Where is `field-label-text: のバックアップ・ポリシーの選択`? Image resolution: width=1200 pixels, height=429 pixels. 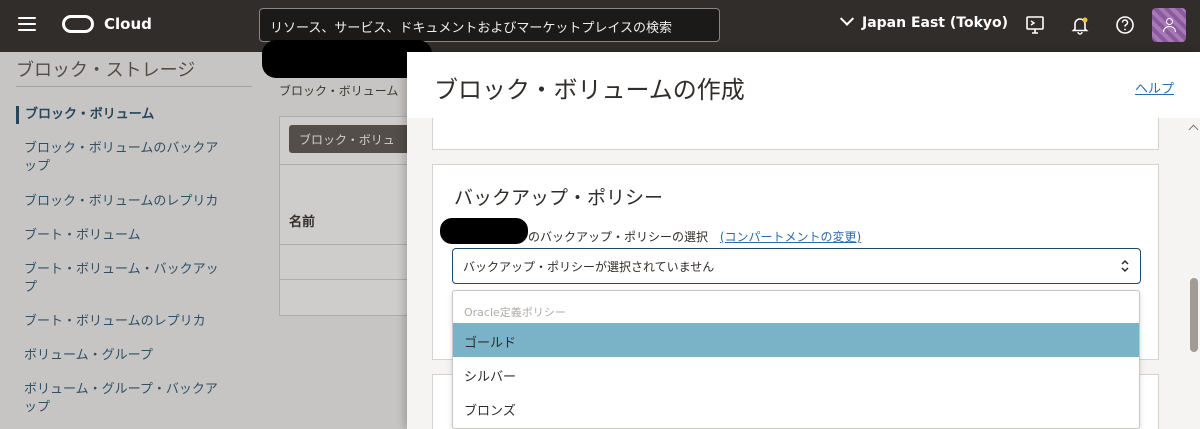
field-label-text: のバックアップ・ポリシーの選択 is located at coordinates (618, 237).